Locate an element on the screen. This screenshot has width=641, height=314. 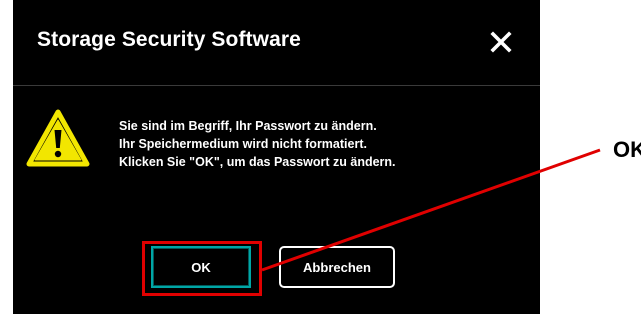
close-button is located at coordinates (501, 42).